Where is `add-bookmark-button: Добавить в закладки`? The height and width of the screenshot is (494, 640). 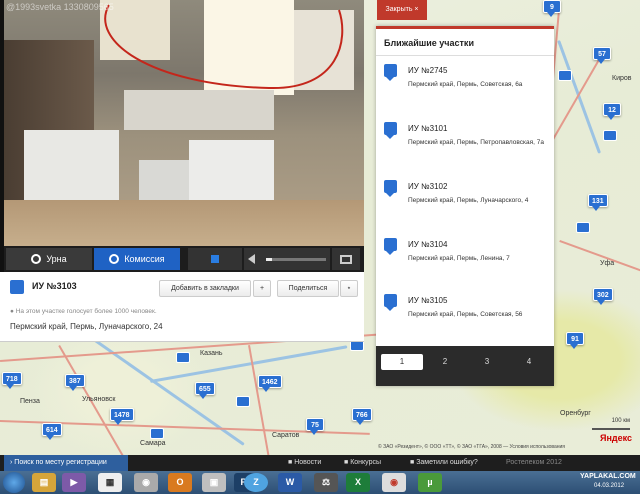
add-bookmark-button: Добавить в закладки is located at coordinates (205, 288).